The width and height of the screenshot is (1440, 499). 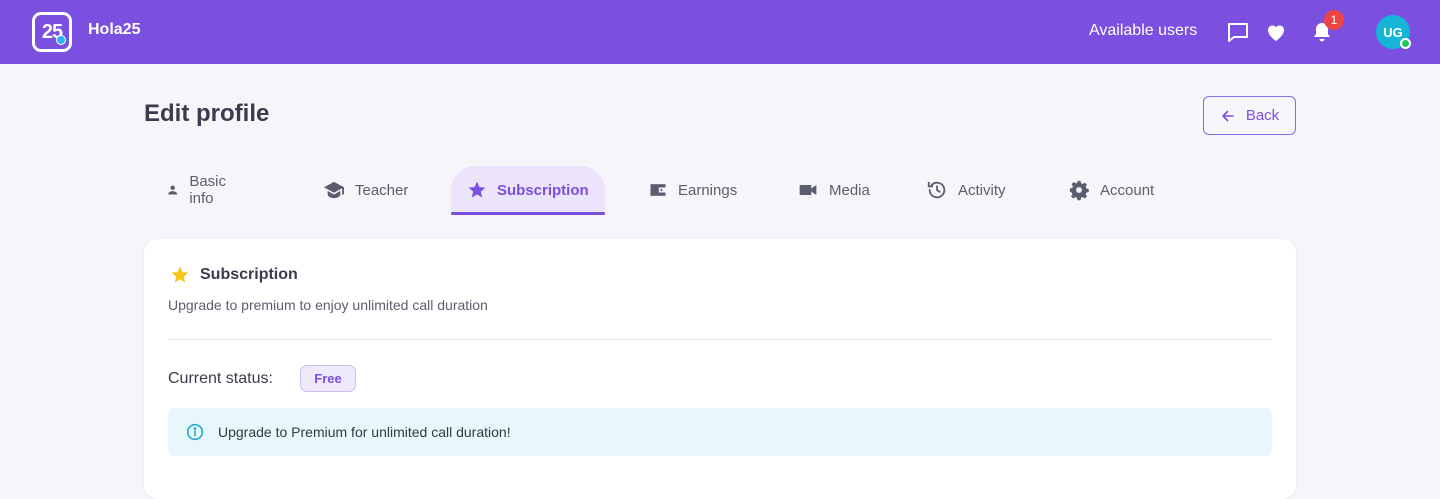 I want to click on tab-label: Account, so click(x=1127, y=190).